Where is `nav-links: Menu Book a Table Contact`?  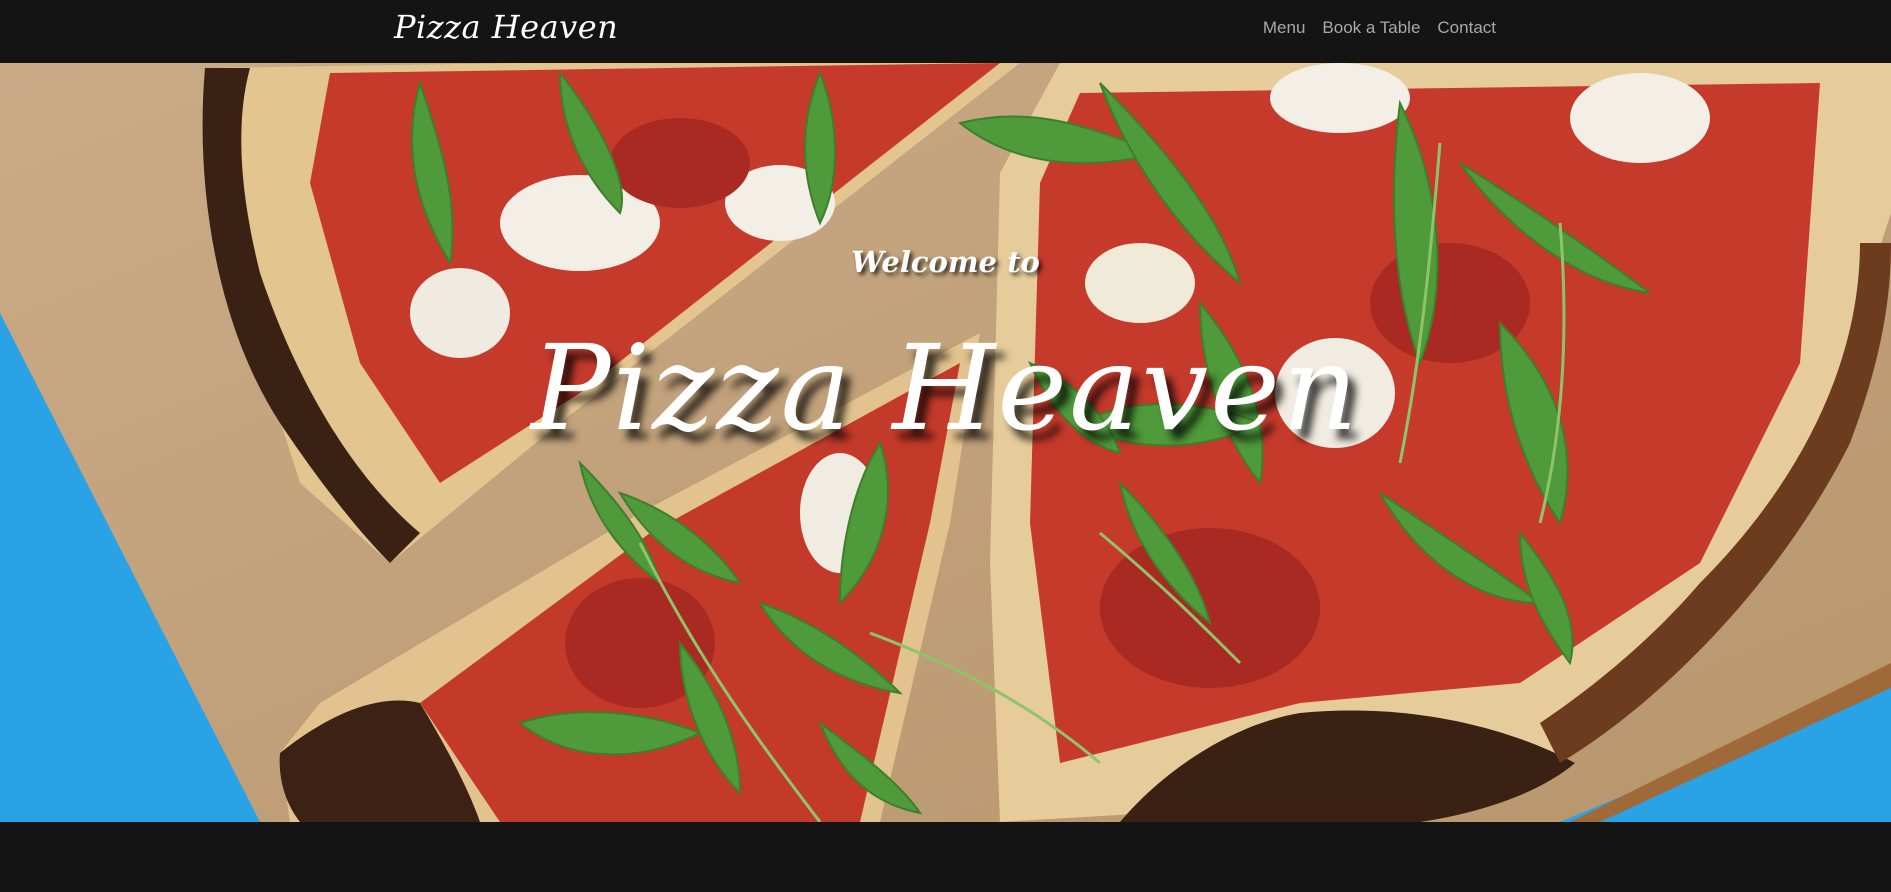
nav-links: Menu Book a Table Contact is located at coordinates (1379, 28).